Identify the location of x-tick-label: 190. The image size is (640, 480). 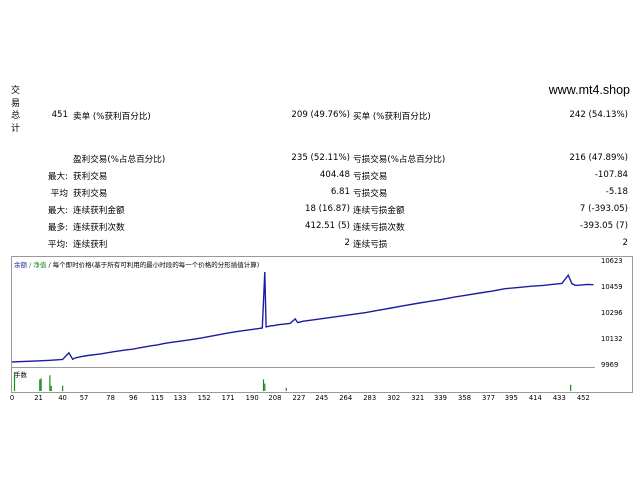
(252, 398).